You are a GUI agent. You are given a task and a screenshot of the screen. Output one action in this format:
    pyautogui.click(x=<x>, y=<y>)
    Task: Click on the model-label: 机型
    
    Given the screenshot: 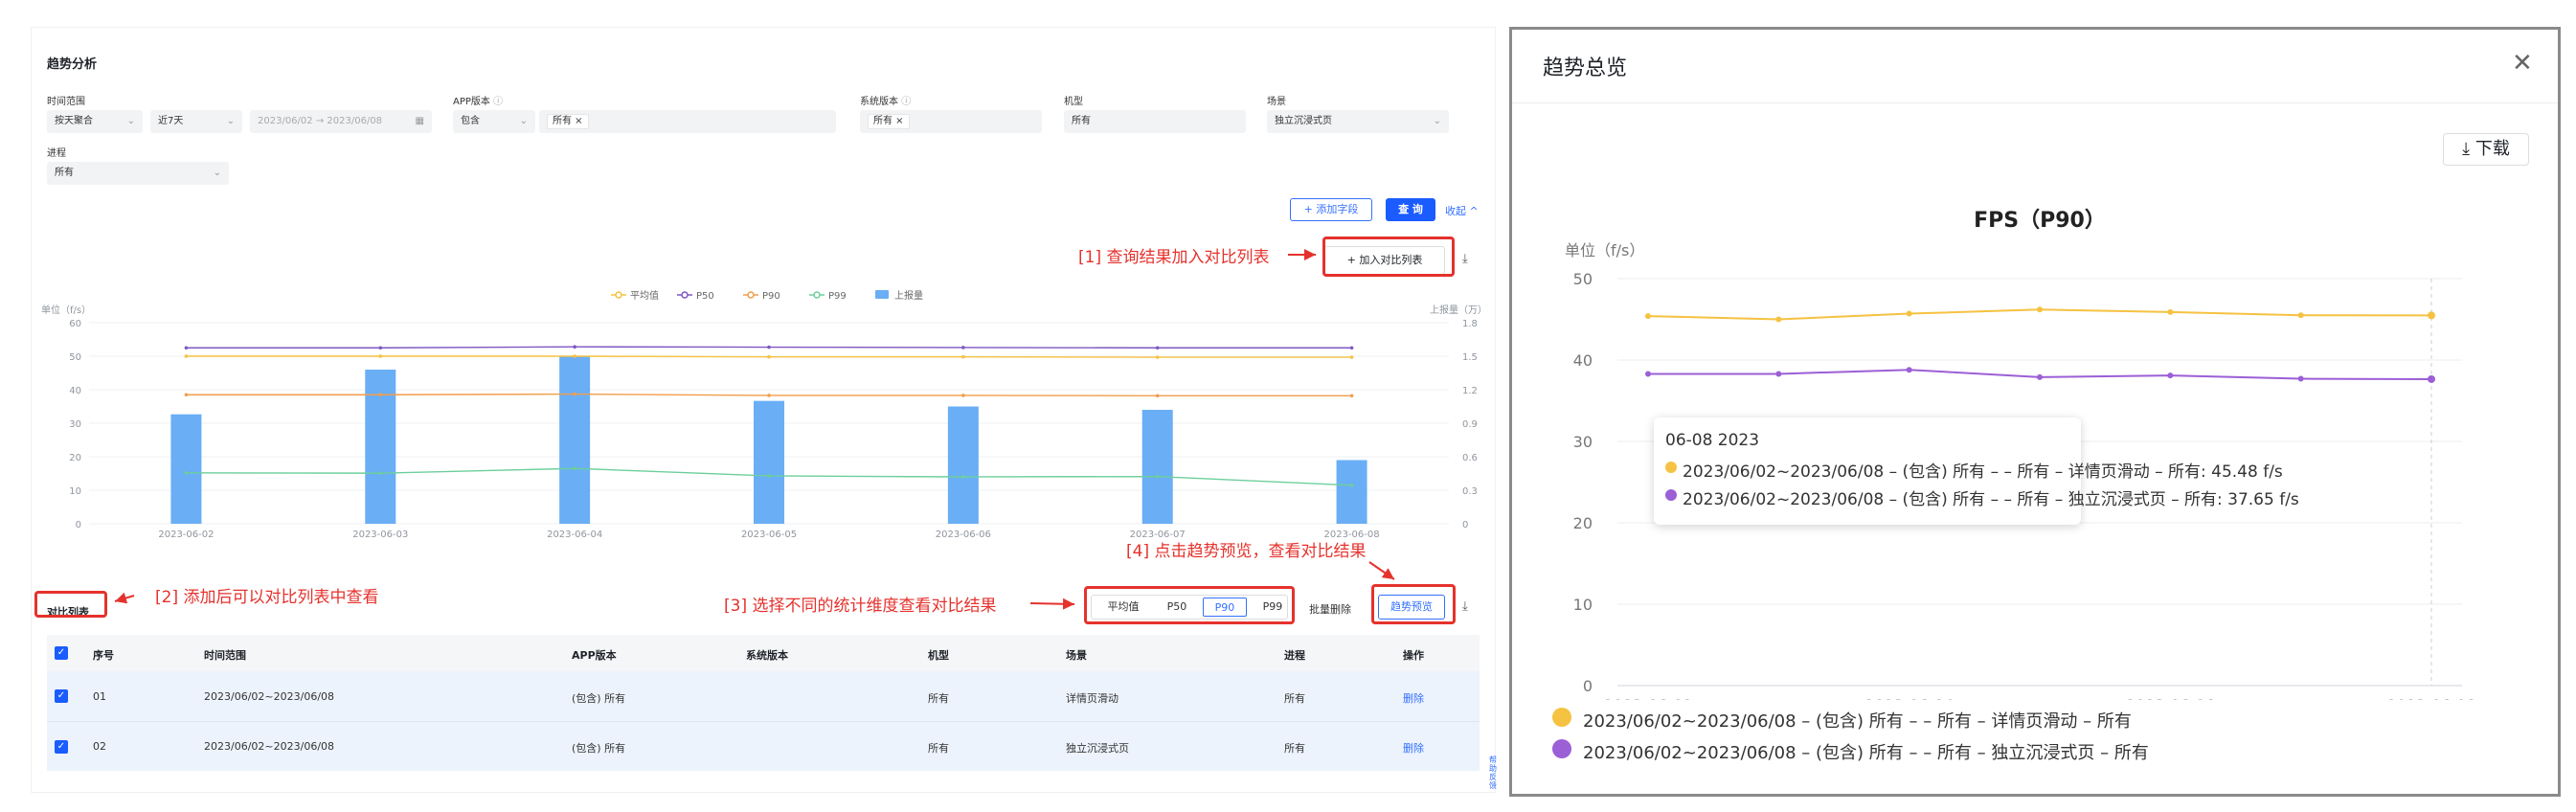 What is the action you would take?
    pyautogui.click(x=1073, y=102)
    